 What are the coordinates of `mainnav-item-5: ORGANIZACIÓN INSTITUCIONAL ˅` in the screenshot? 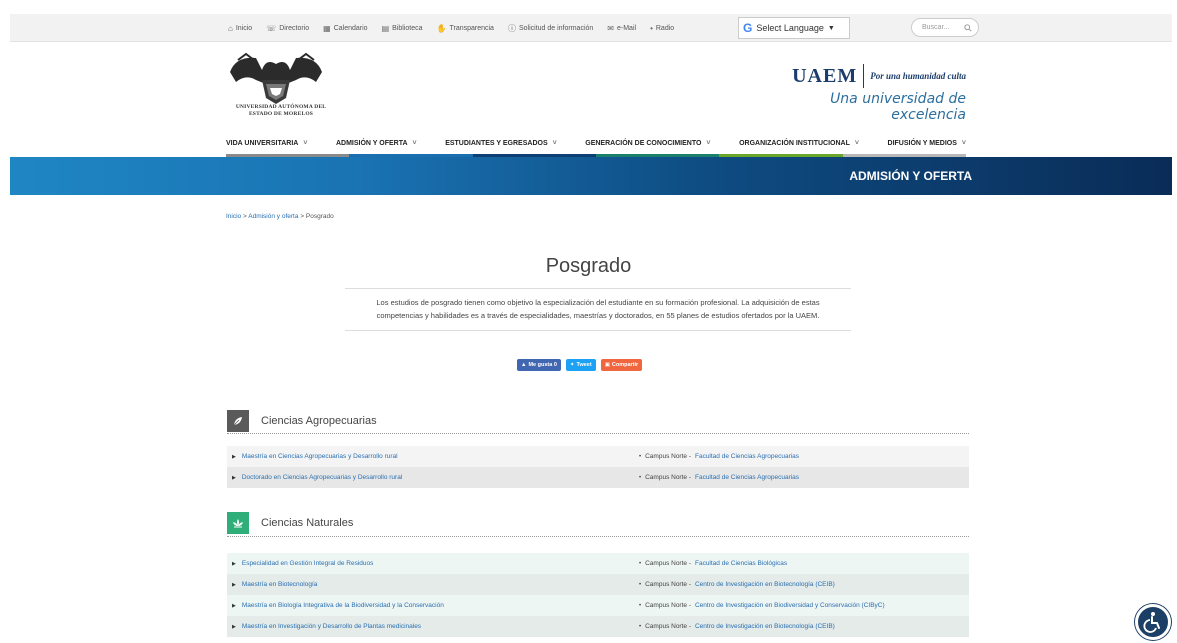 It's located at (799, 143).